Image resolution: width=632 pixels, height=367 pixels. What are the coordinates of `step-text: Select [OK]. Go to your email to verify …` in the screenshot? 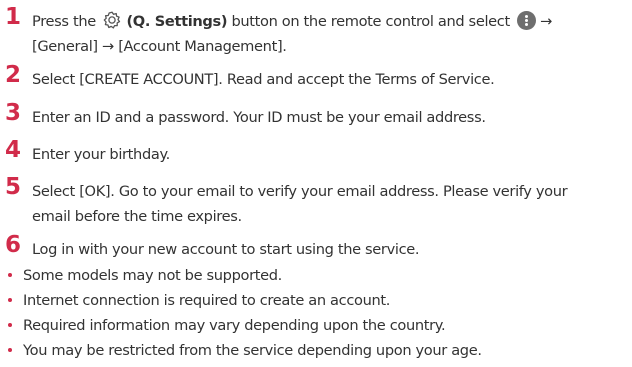 It's located at (330, 204).